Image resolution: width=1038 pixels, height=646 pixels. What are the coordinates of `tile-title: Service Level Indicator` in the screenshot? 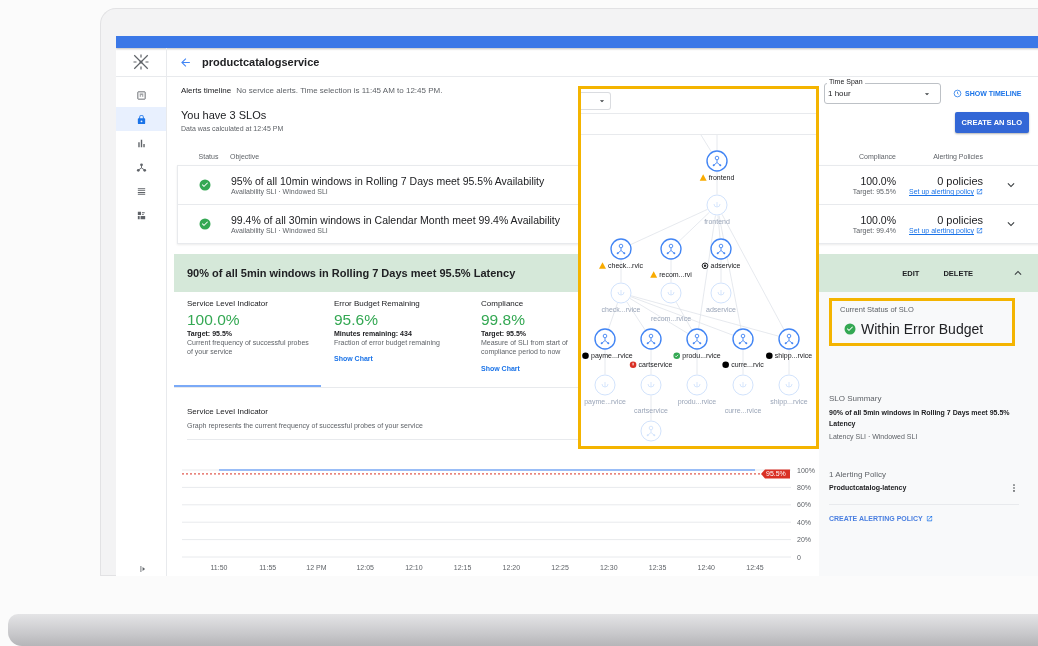 It's located at (228, 303).